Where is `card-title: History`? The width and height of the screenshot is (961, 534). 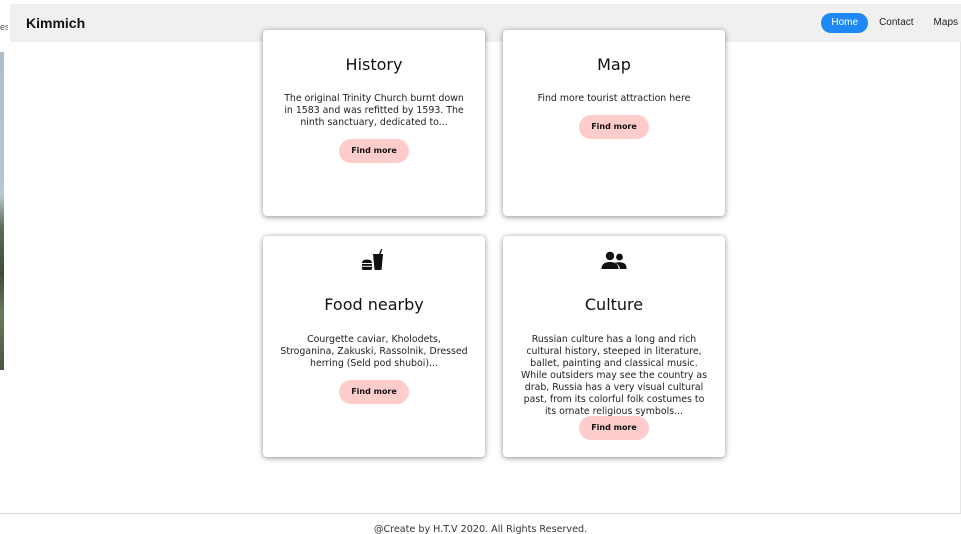 card-title: History is located at coordinates (374, 64).